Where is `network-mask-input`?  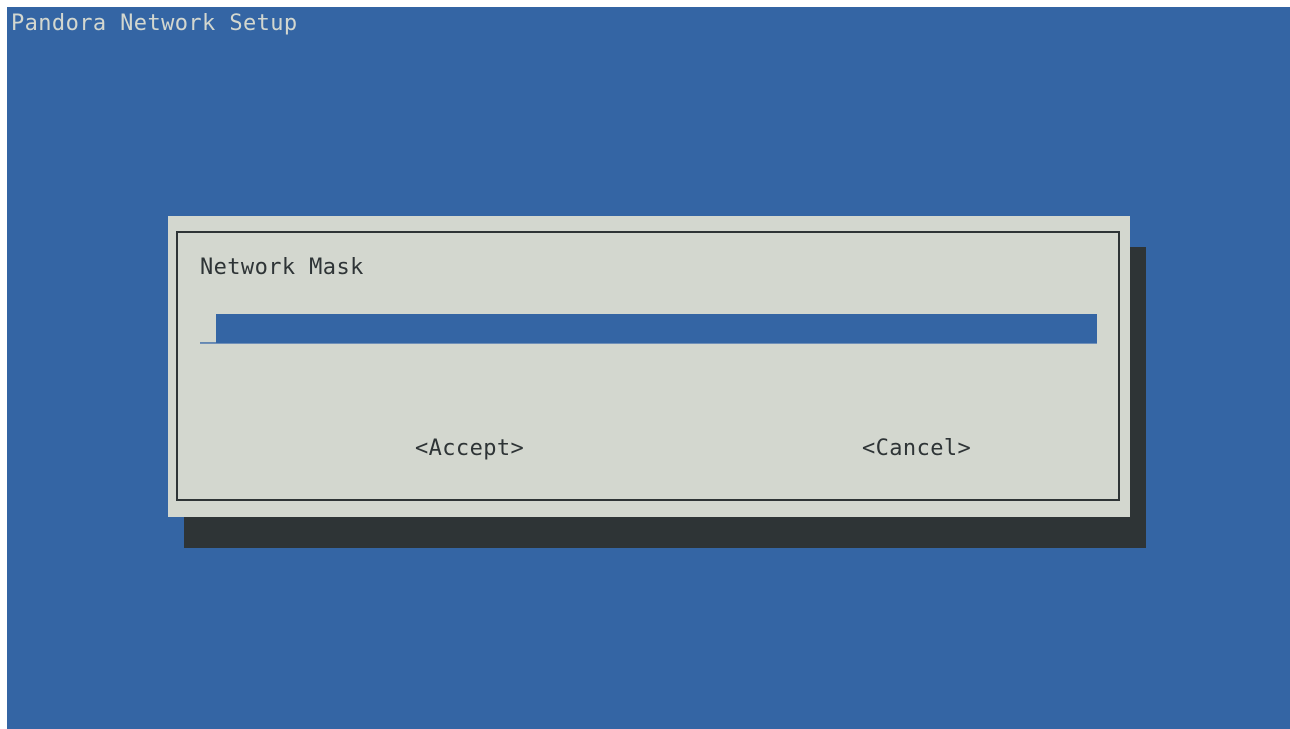
network-mask-input is located at coordinates (656, 328).